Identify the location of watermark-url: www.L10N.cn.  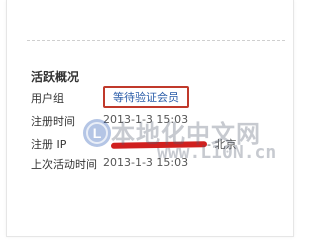
(217, 152).